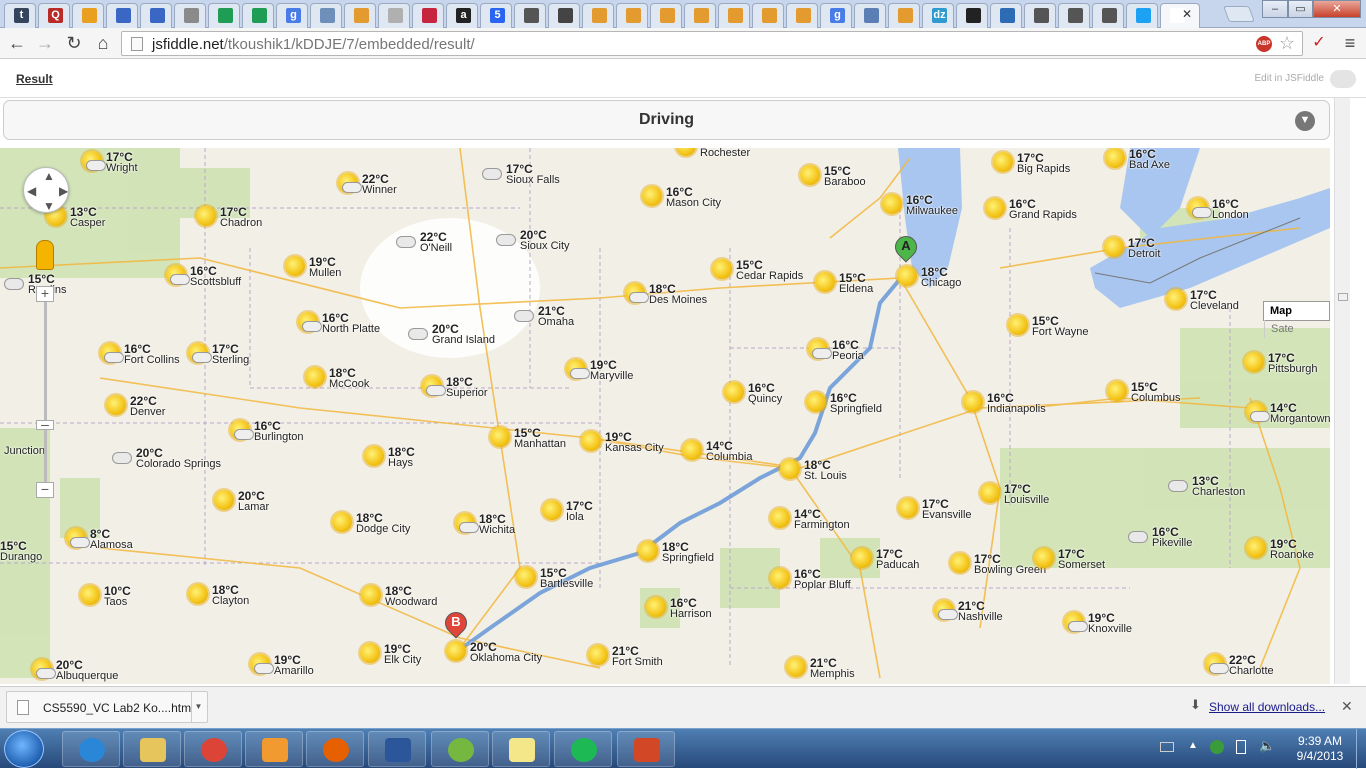  I want to click on browser-tab: ✕, so click(1180, 15).